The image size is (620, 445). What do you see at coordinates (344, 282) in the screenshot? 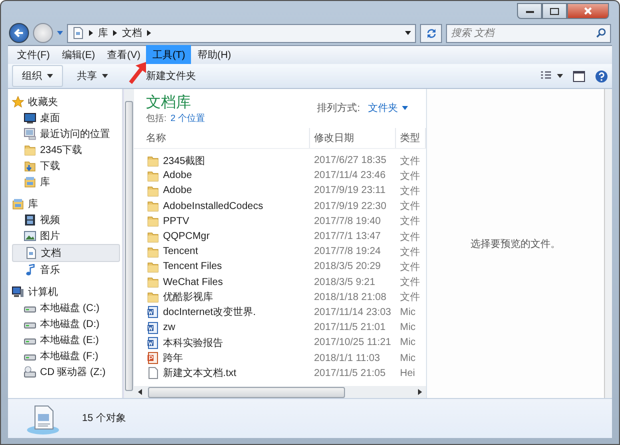
I see `date-cell-text: 2018/3/5 9:21` at bounding box center [344, 282].